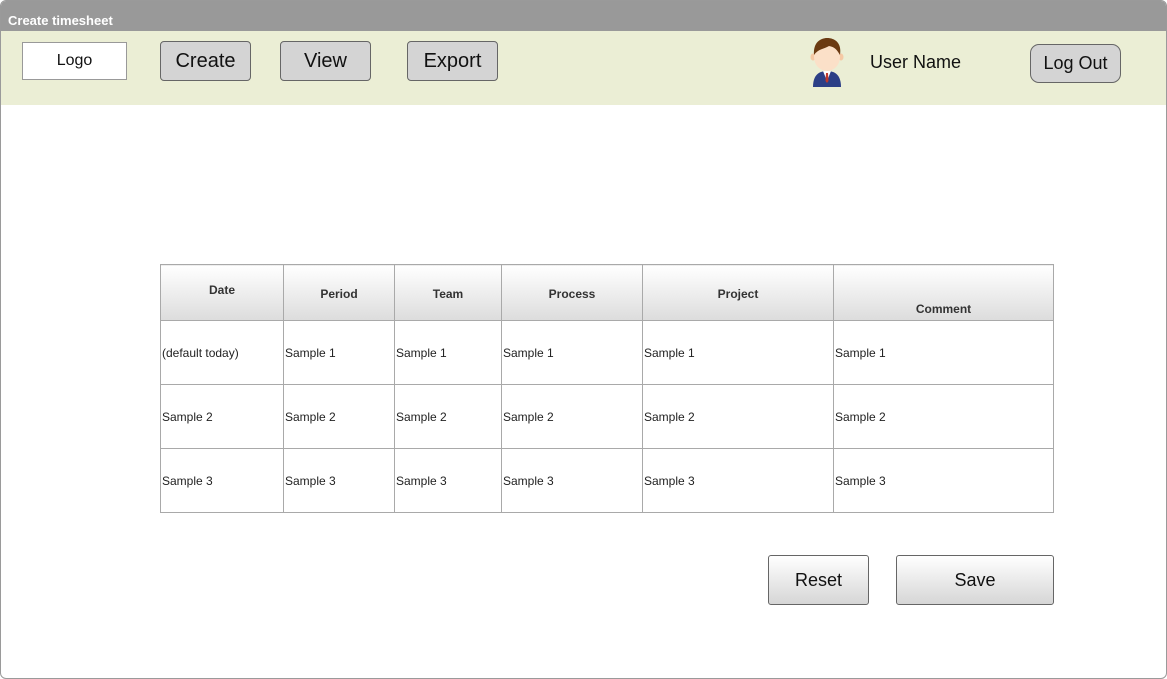  I want to click on table-header-row: Date Period Team Process Project Comment, so click(607, 292).